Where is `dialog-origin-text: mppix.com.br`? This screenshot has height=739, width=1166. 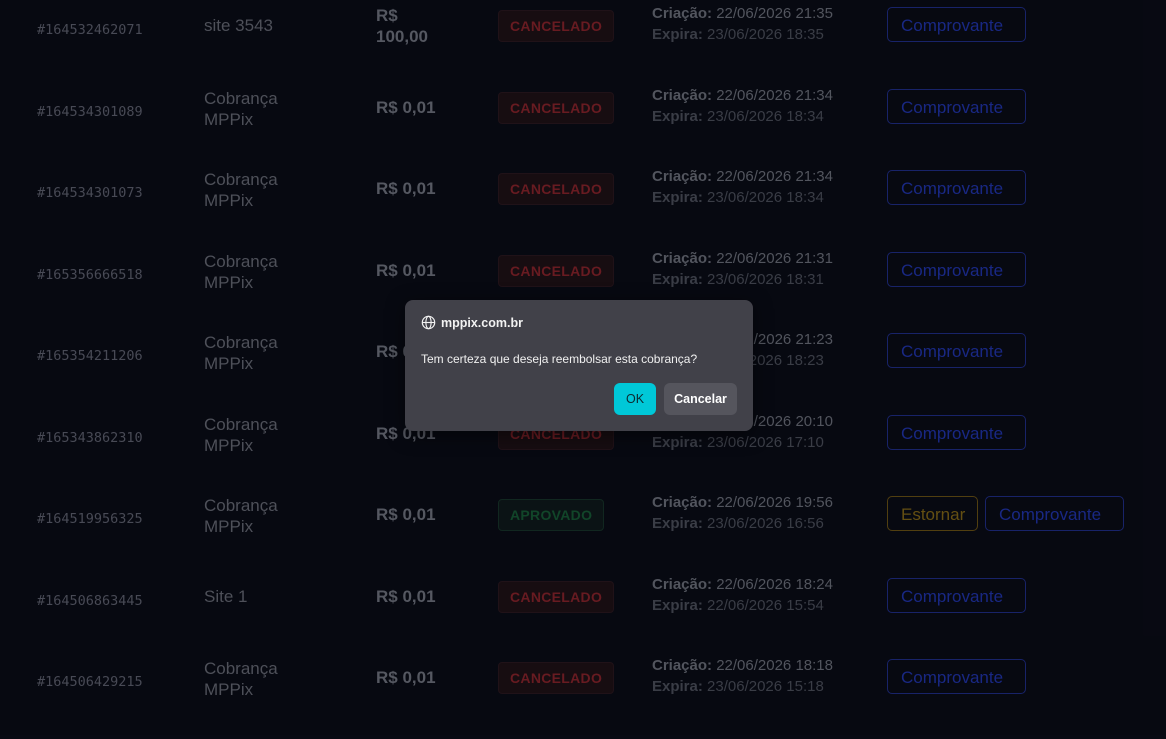 dialog-origin-text: mppix.com.br is located at coordinates (482, 322).